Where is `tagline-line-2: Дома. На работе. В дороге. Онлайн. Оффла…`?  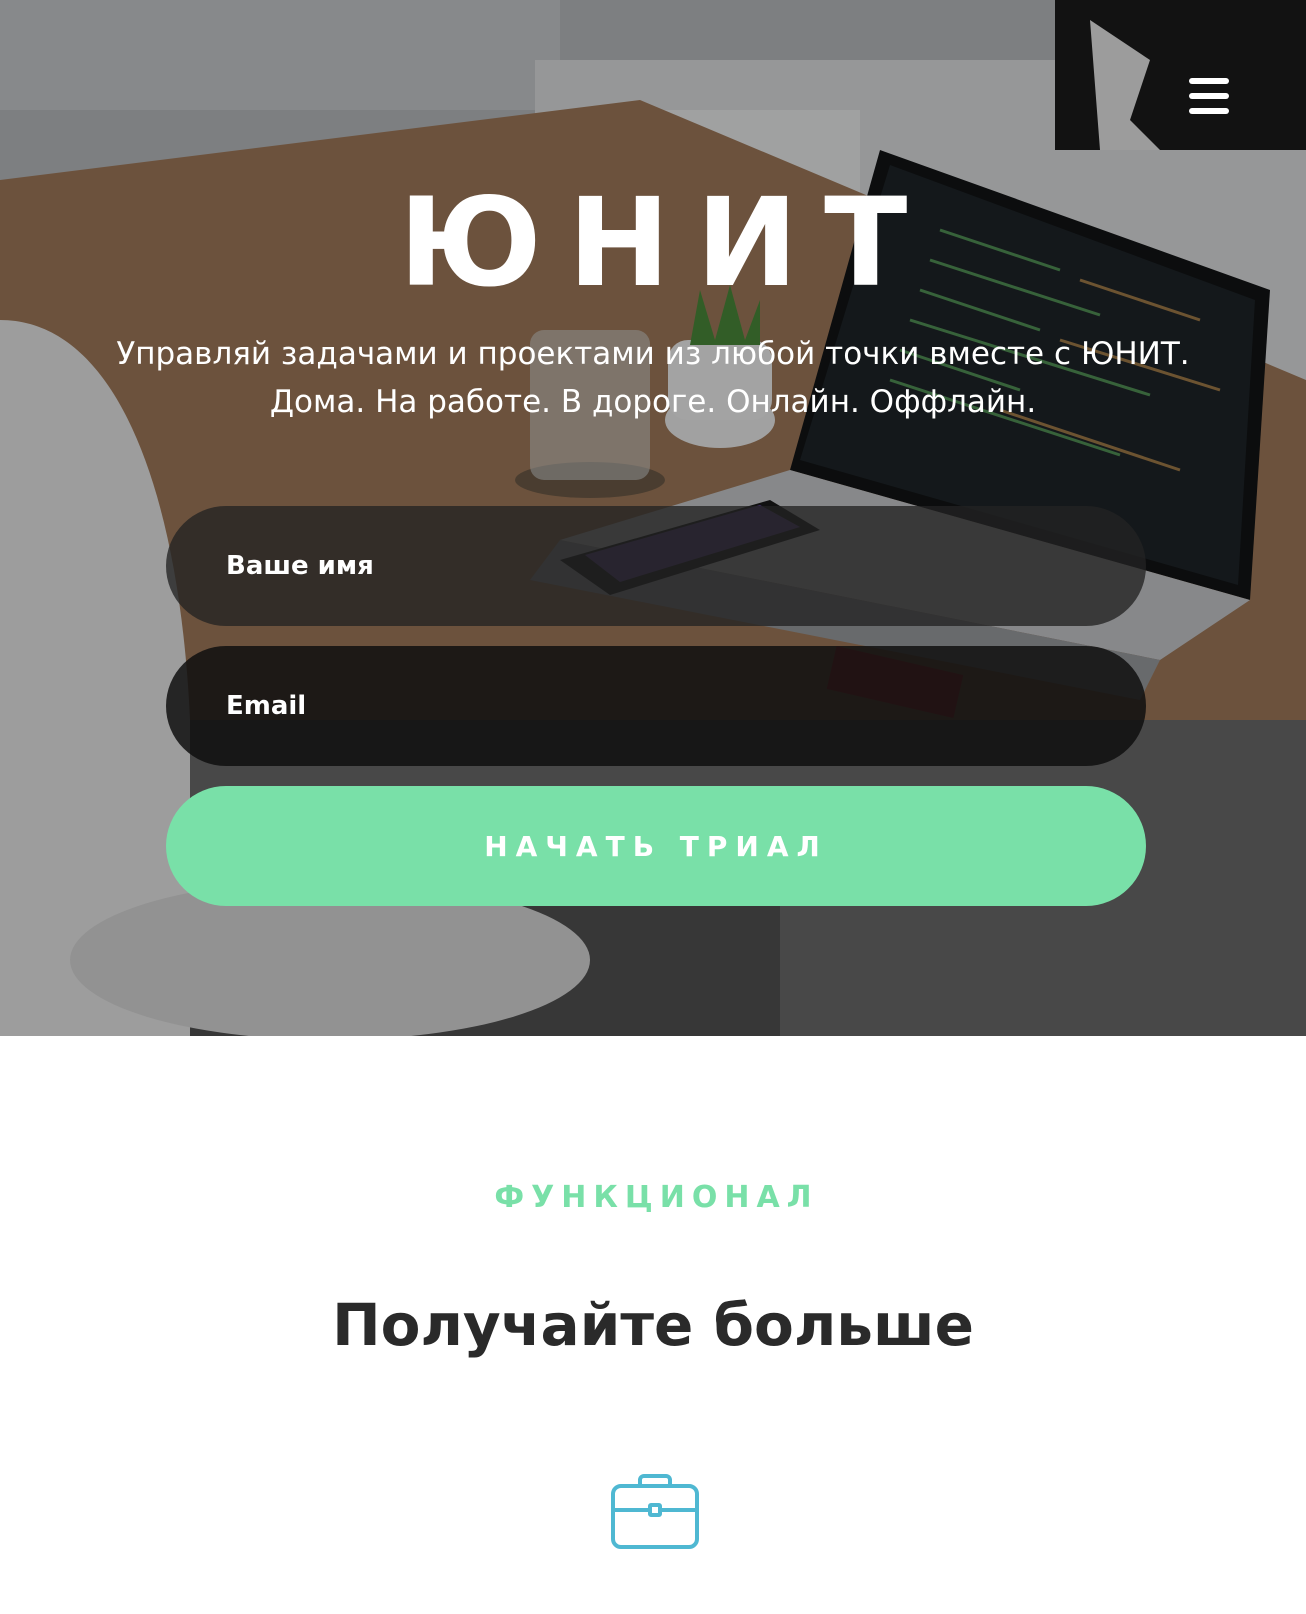
tagline-line-2: Дома. На работе. В дороге. Онлайн. Оффла… is located at coordinates (653, 402).